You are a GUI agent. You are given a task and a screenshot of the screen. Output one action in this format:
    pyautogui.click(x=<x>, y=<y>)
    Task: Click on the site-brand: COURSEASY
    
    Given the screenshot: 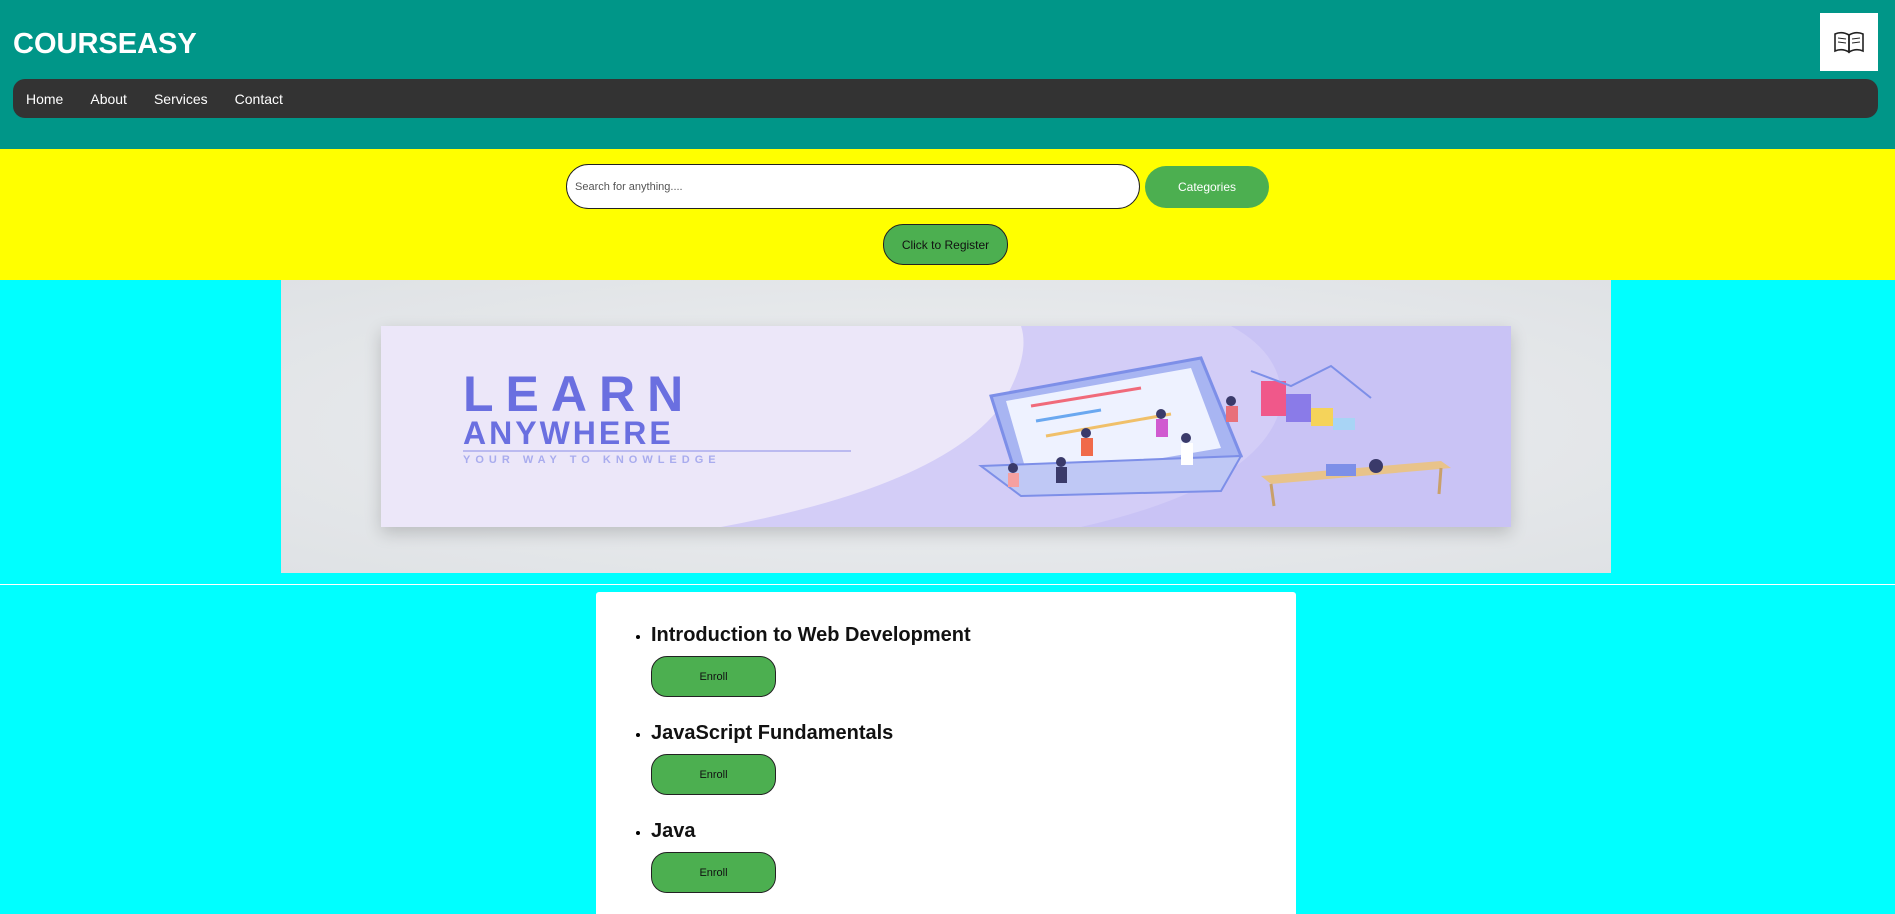 What is the action you would take?
    pyautogui.click(x=105, y=44)
    